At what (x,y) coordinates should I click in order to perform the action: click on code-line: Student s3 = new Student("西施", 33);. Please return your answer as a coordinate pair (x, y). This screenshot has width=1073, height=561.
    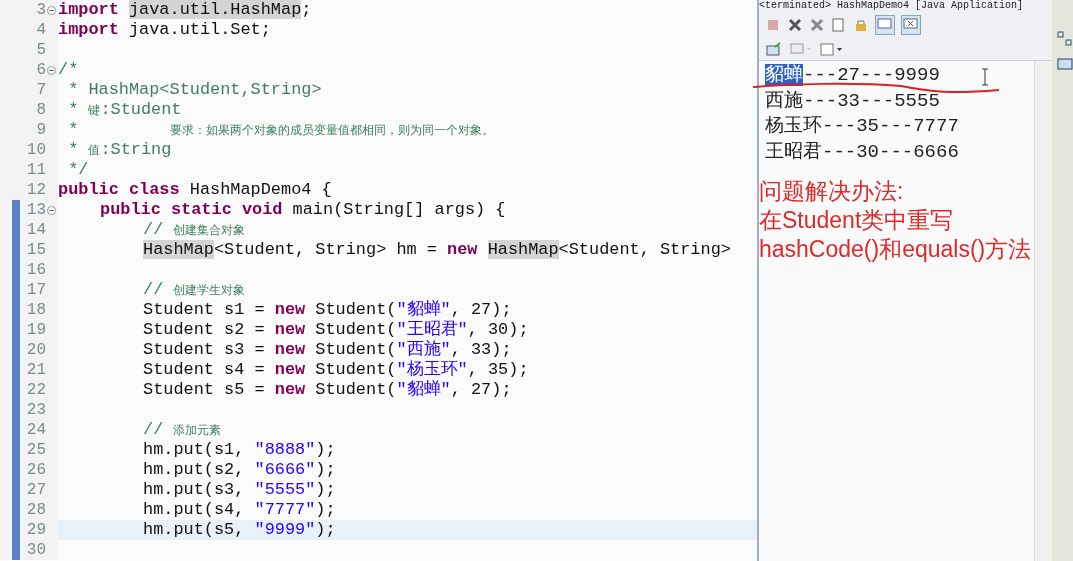
    Looking at the image, I should click on (327, 350).